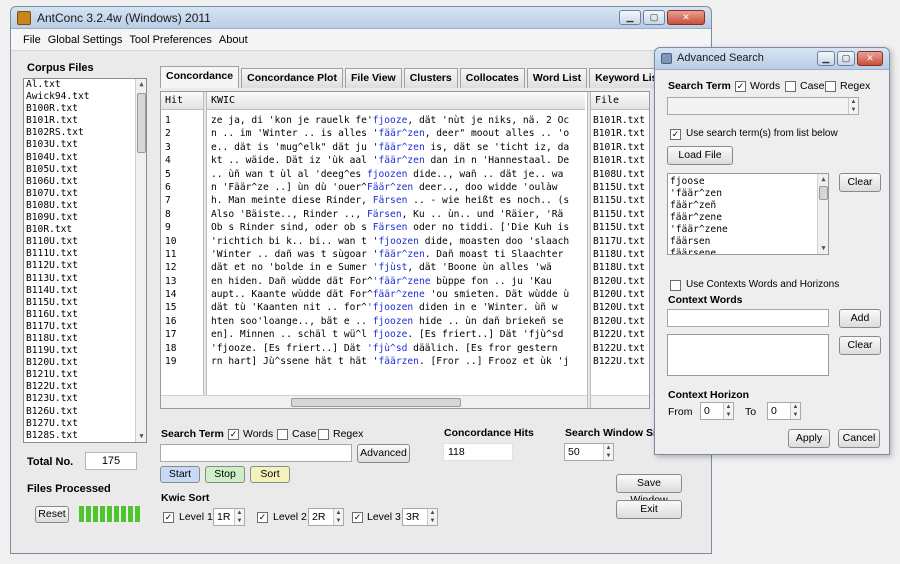  I want to click on search-window-size-spinner: 50 ▲ ▼, so click(589, 452).